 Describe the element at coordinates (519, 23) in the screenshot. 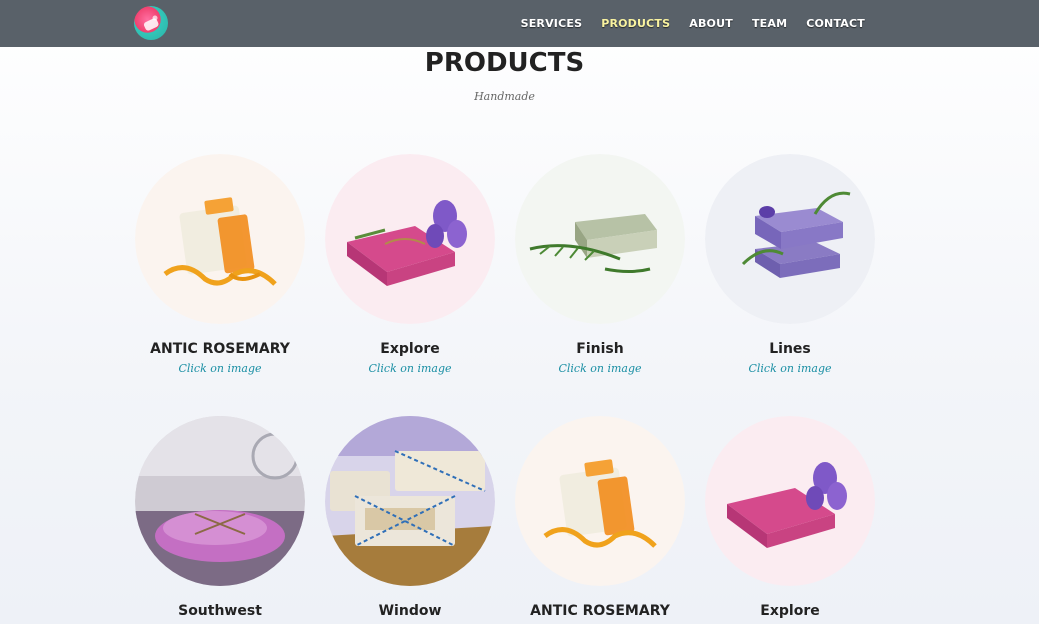

I see `top-navbar: SERVICES PRODUCTS ABOUT TEAM CONTACT` at that location.